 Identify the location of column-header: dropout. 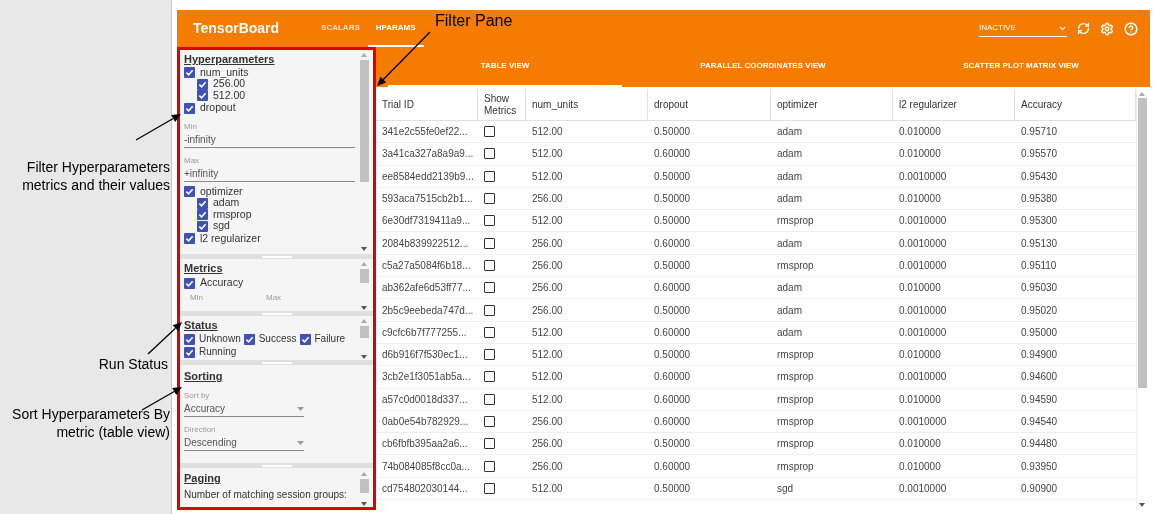
(671, 104).